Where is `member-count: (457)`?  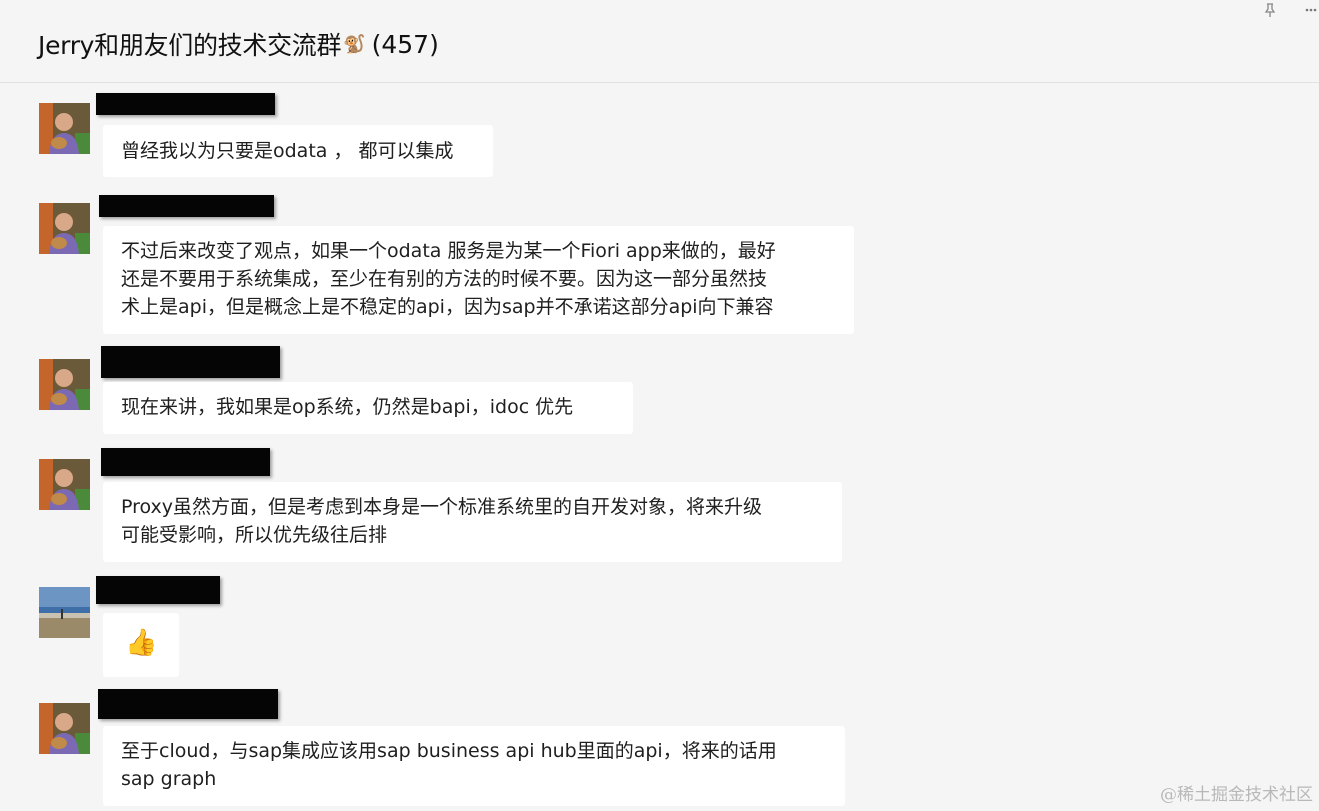 member-count: (457) is located at coordinates (405, 44).